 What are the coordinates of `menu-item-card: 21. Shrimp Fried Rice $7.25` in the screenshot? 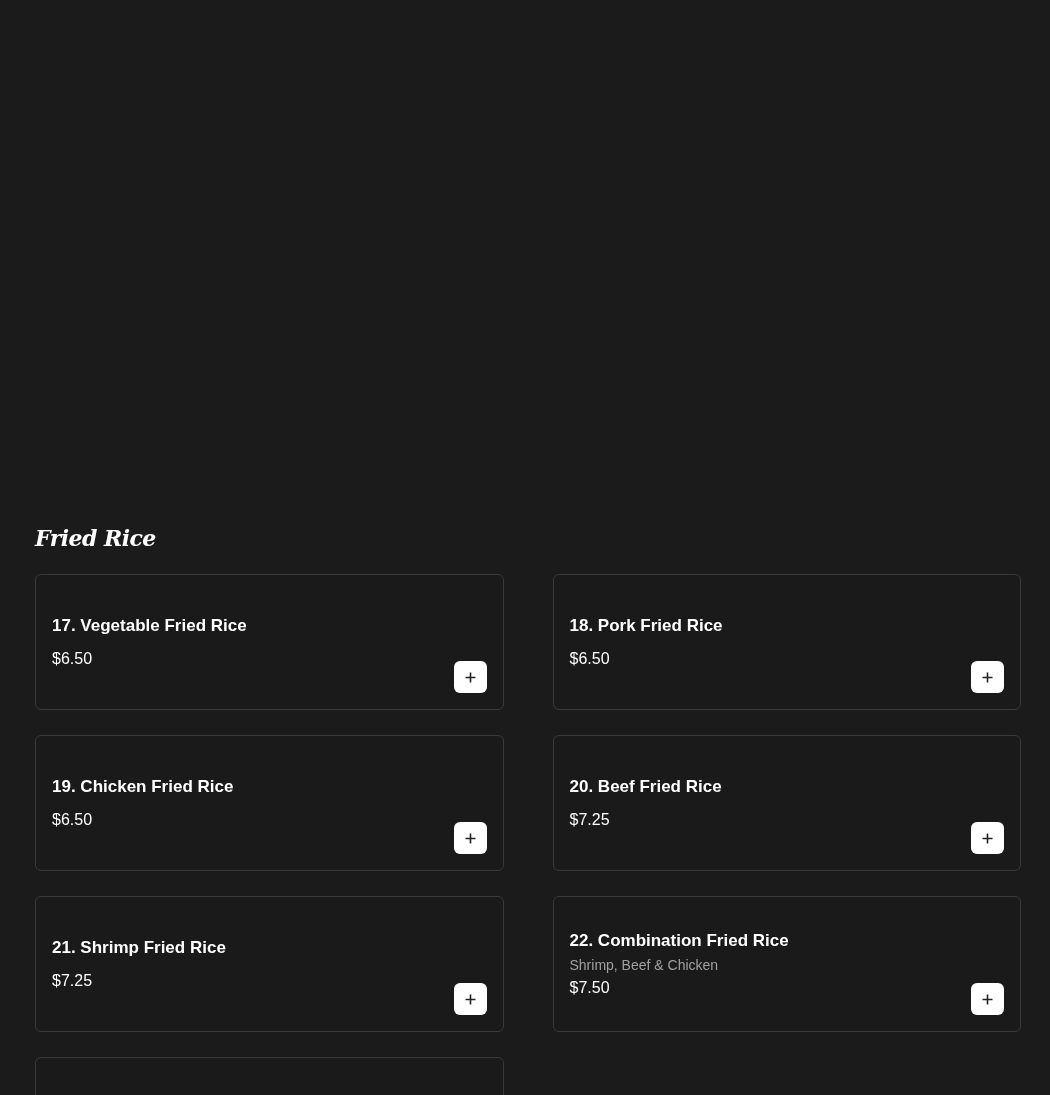 It's located at (269, 964).